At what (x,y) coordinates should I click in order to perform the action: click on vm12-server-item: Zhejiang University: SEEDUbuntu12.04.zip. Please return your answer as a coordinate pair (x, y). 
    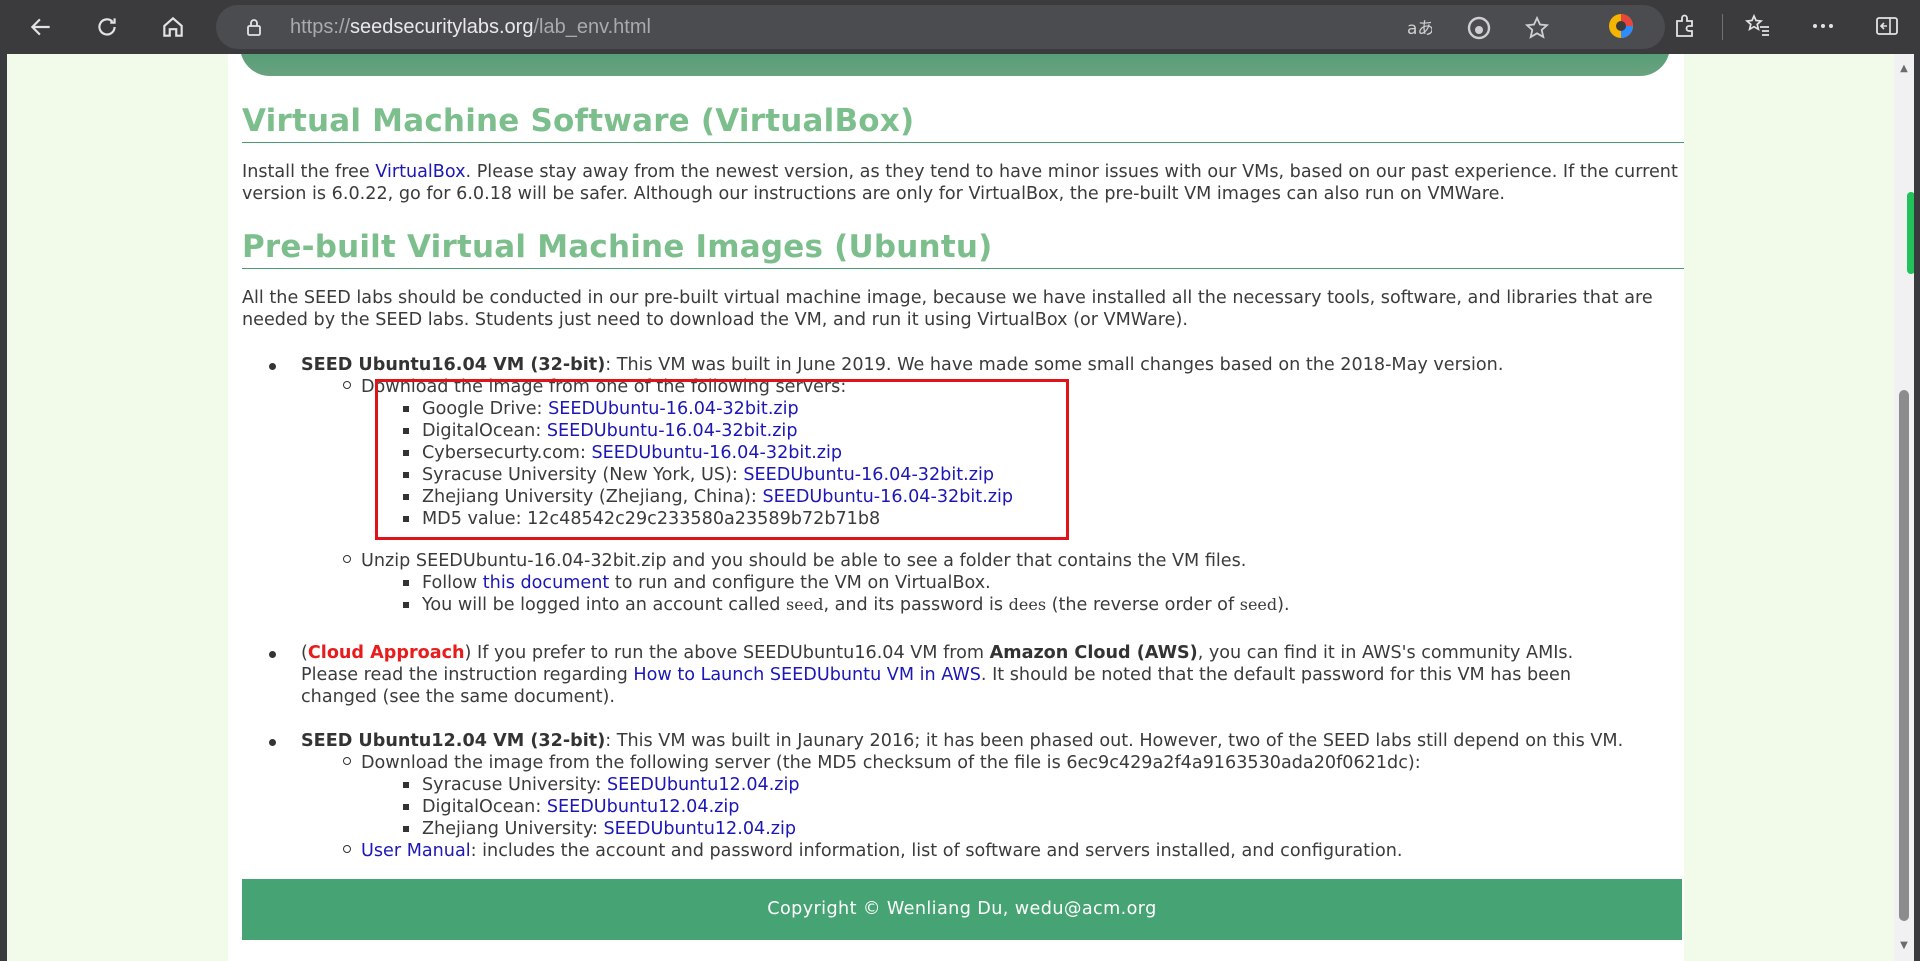
    Looking at the image, I should click on (609, 829).